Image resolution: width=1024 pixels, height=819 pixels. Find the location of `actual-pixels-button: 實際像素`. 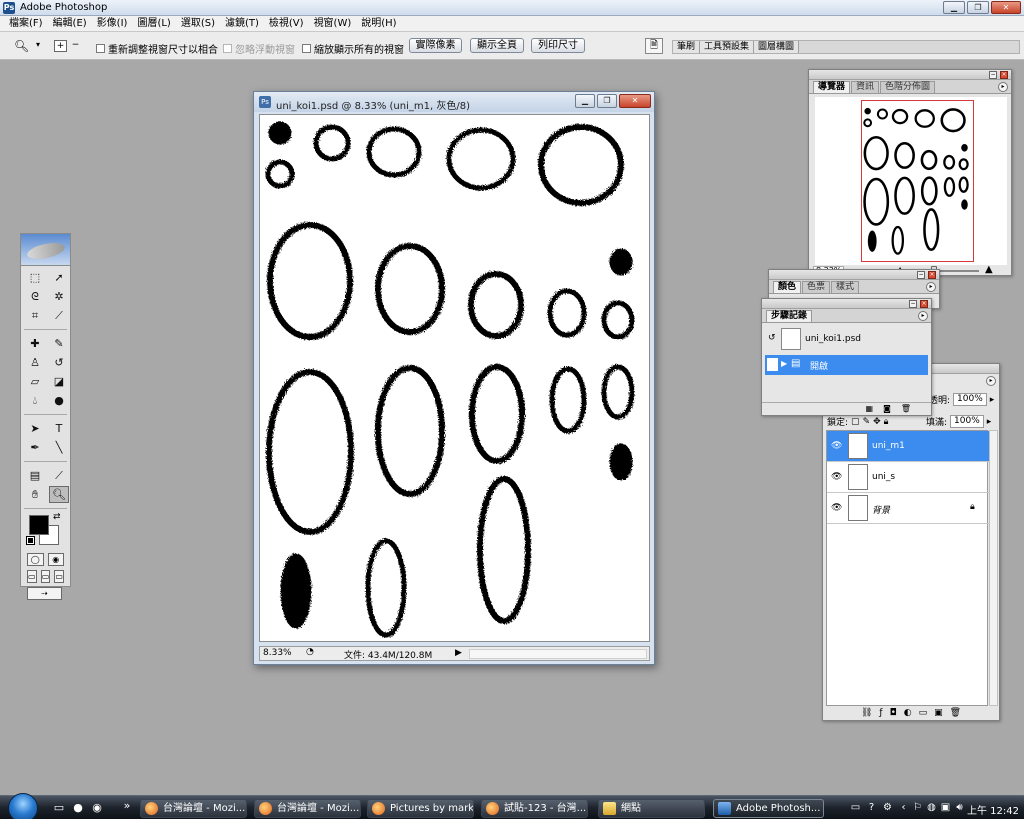

actual-pixels-button: 實際像素 is located at coordinates (435, 45).